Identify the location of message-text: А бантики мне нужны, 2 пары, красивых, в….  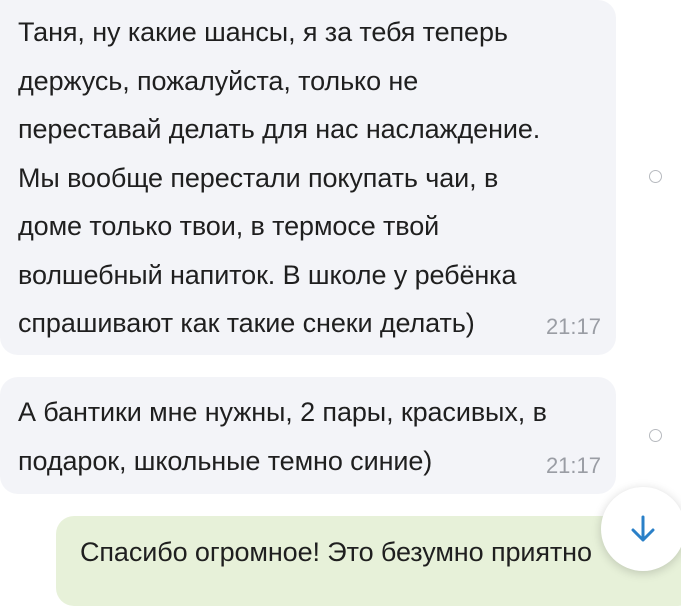
(282, 436).